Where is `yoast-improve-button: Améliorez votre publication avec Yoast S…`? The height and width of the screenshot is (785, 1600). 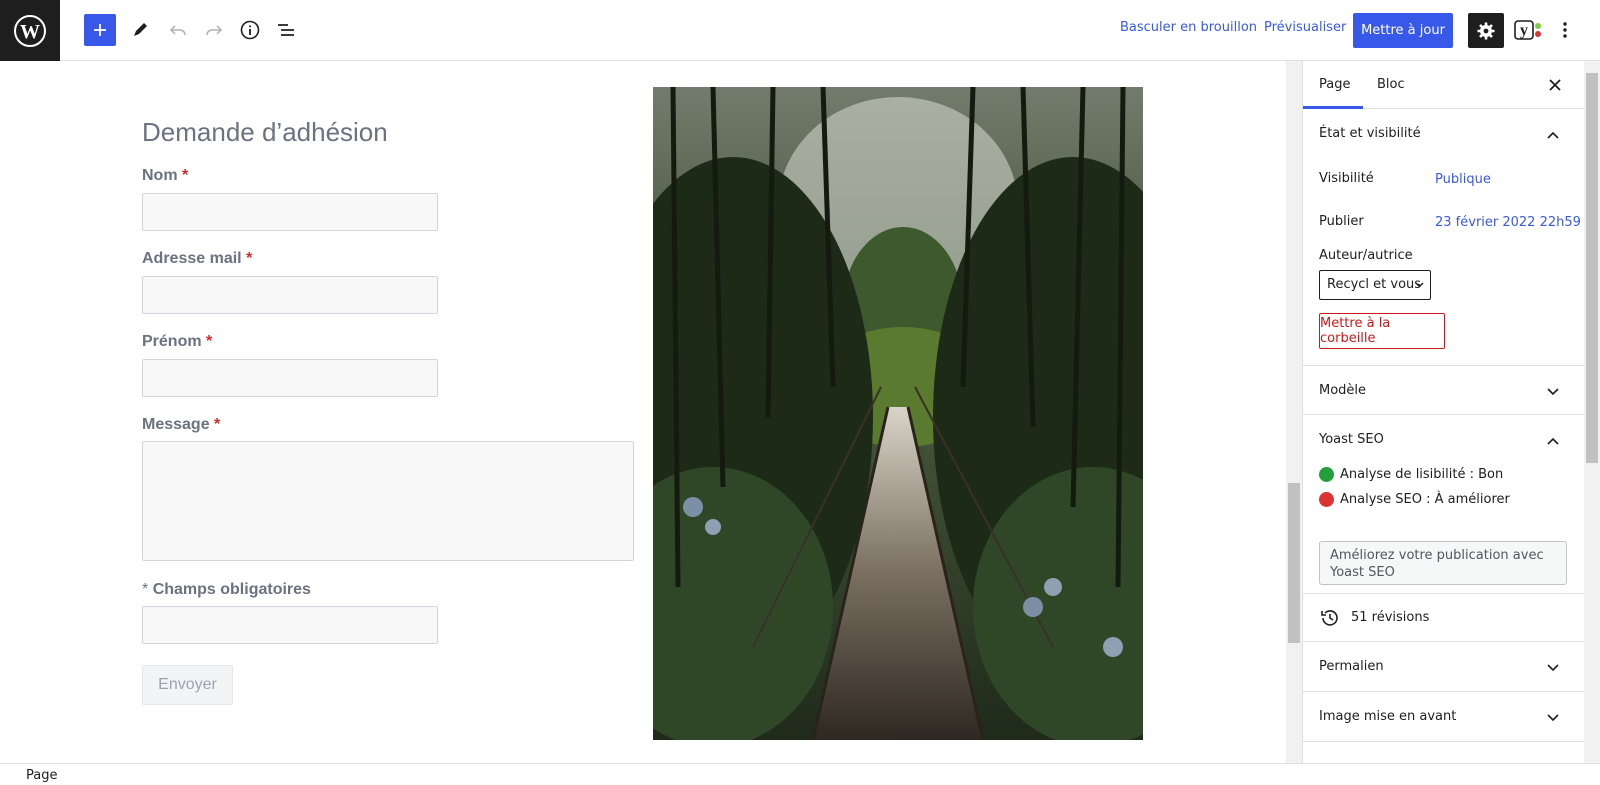 yoast-improve-button: Améliorez votre publication avec Yoast S… is located at coordinates (1443, 563).